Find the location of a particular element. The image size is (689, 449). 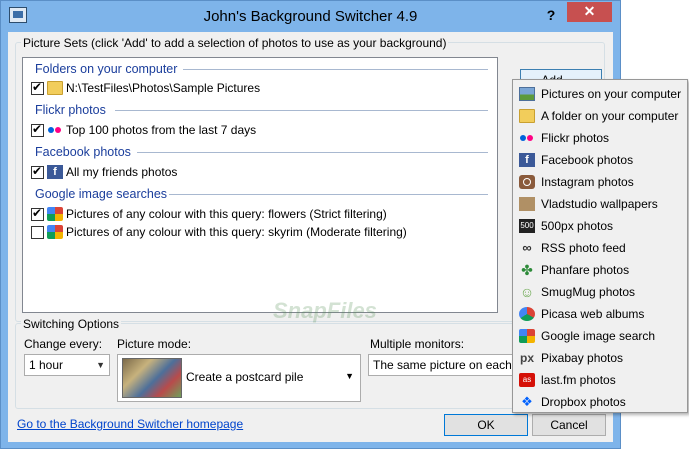

picture-set-label: N:\TestFiles\Photos\Sample Pictures is located at coordinates (163, 88).